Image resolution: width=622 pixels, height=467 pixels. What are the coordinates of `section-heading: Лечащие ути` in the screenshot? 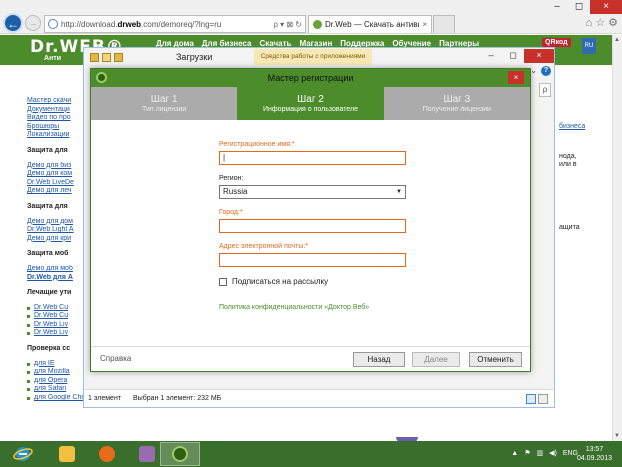 It's located at (49, 293).